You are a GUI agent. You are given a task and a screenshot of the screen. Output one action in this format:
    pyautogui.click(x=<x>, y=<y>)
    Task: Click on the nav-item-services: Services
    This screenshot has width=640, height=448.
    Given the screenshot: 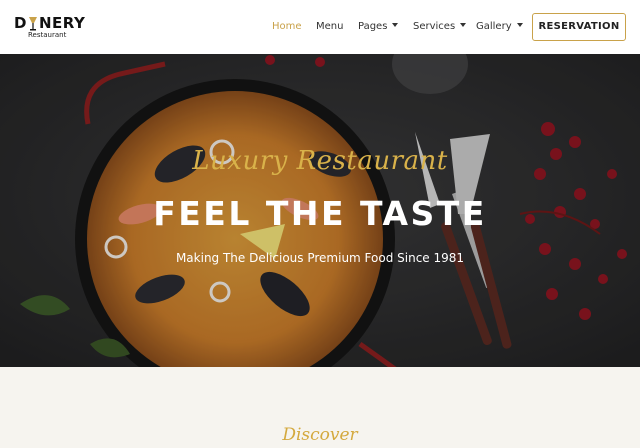 What is the action you would take?
    pyautogui.click(x=440, y=27)
    